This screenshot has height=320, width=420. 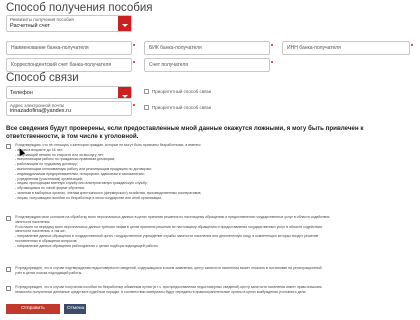 What do you see at coordinates (8, 146) in the screenshot?
I see `consent-1-checkbox` at bounding box center [8, 146].